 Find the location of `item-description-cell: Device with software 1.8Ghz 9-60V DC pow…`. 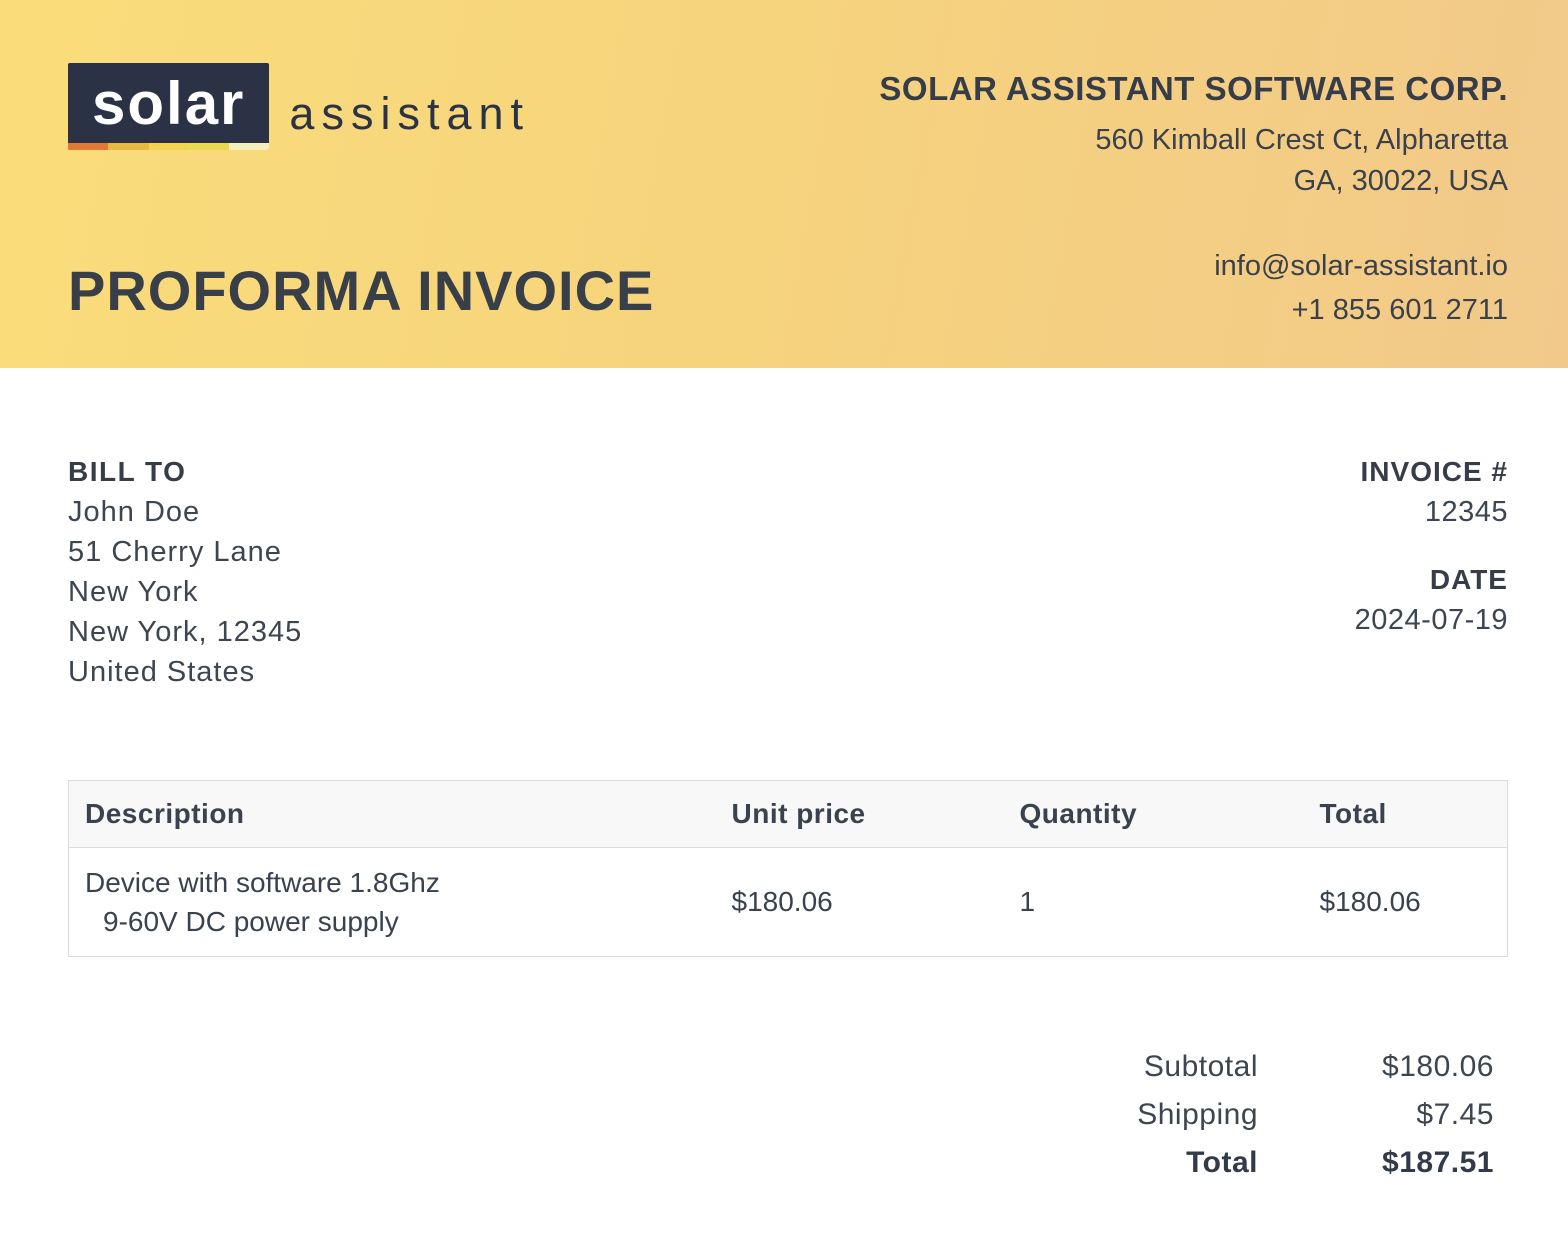

item-description-cell: Device with software 1.8Ghz 9-60V DC pow… is located at coordinates (392, 902).